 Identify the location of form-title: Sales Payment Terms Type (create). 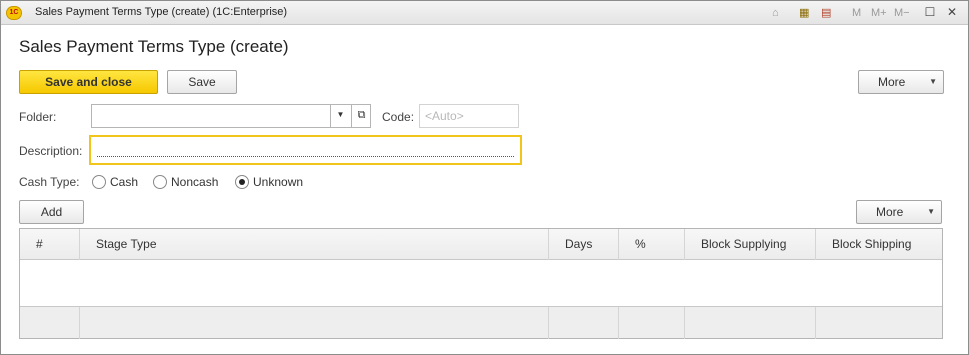
(154, 46).